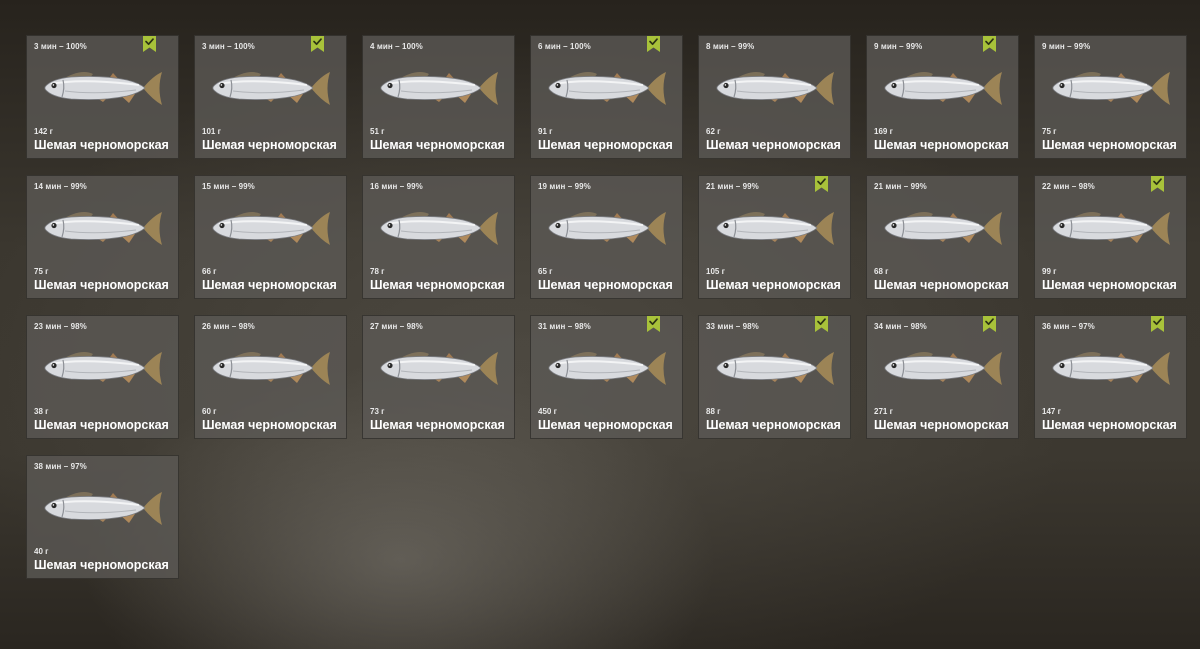 This screenshot has width=1200, height=649. I want to click on catch-weight: 73 г, so click(377, 411).